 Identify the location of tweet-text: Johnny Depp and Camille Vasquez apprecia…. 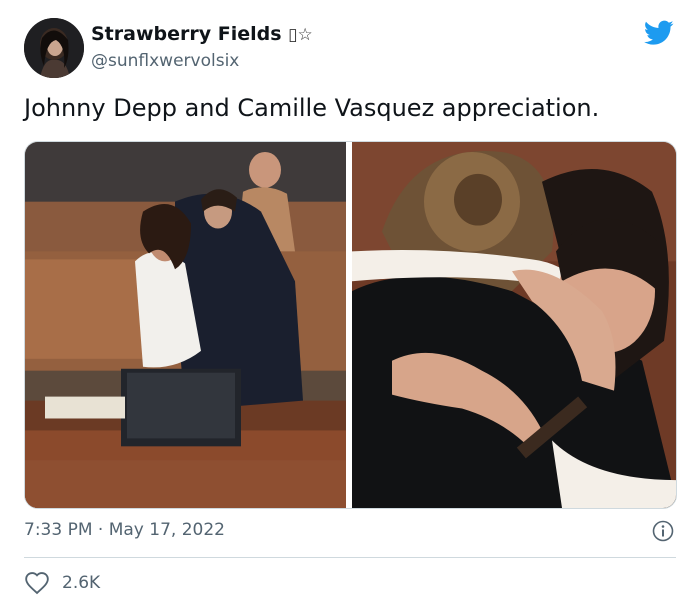
(312, 108).